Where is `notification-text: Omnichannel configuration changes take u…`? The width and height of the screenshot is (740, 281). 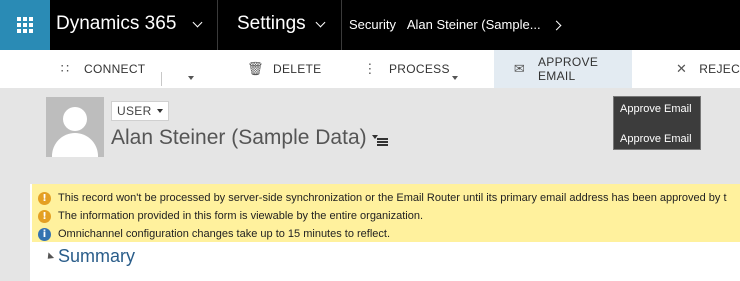
notification-text: Omnichannel configuration changes take u… is located at coordinates (224, 234).